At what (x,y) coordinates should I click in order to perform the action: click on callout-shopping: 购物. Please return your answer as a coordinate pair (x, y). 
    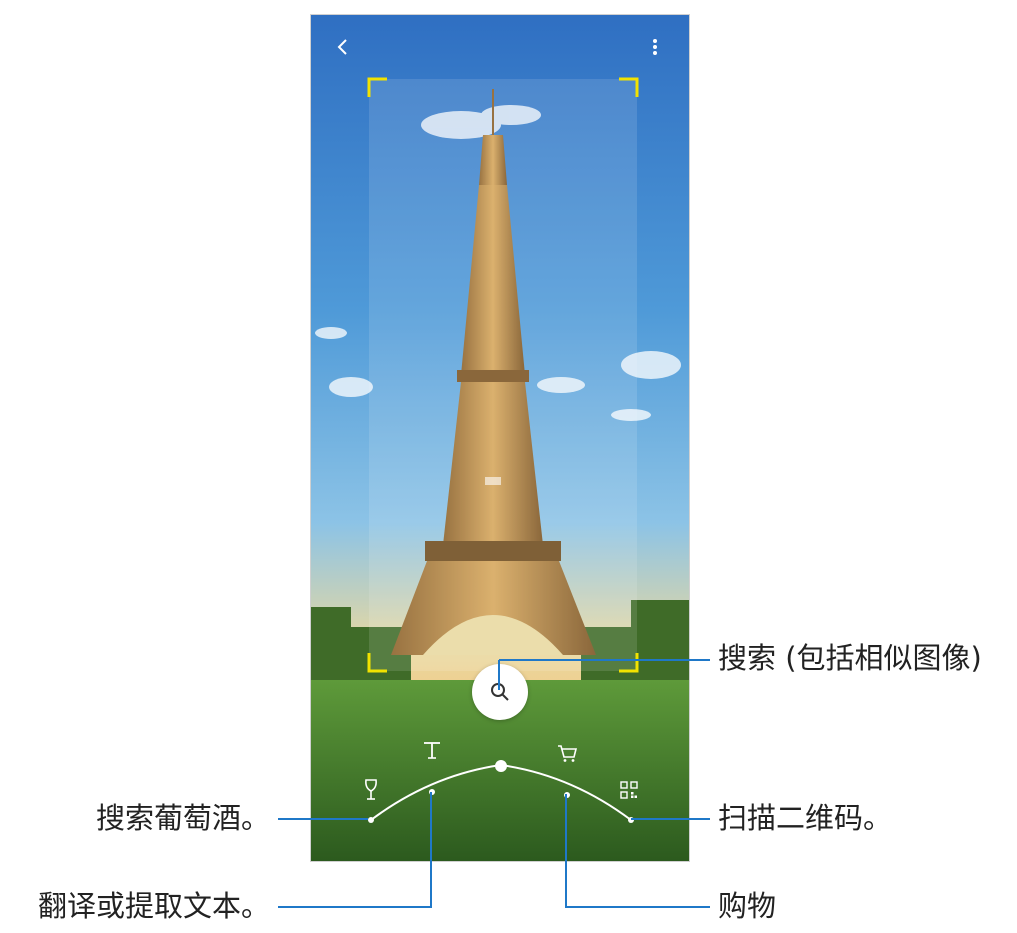
    Looking at the image, I should click on (747, 906).